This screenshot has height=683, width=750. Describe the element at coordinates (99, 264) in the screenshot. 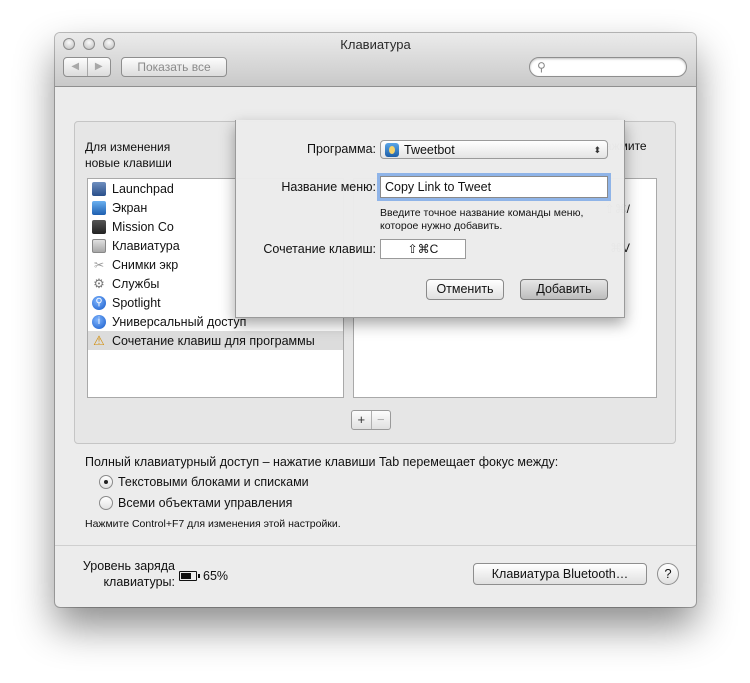

I see `screenshot-icon: ✂` at that location.